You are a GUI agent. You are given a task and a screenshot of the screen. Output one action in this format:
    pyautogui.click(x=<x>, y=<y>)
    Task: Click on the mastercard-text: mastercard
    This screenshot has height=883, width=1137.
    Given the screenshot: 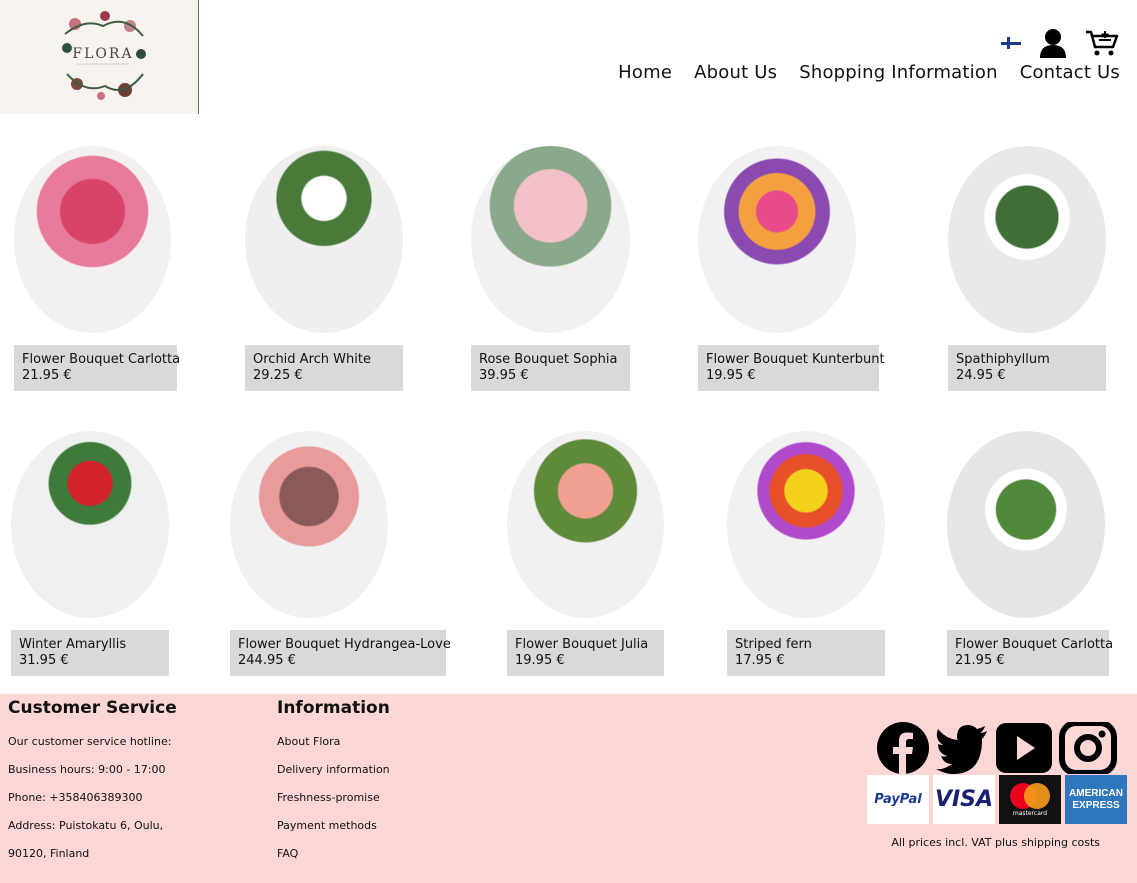 What is the action you would take?
    pyautogui.click(x=1030, y=813)
    